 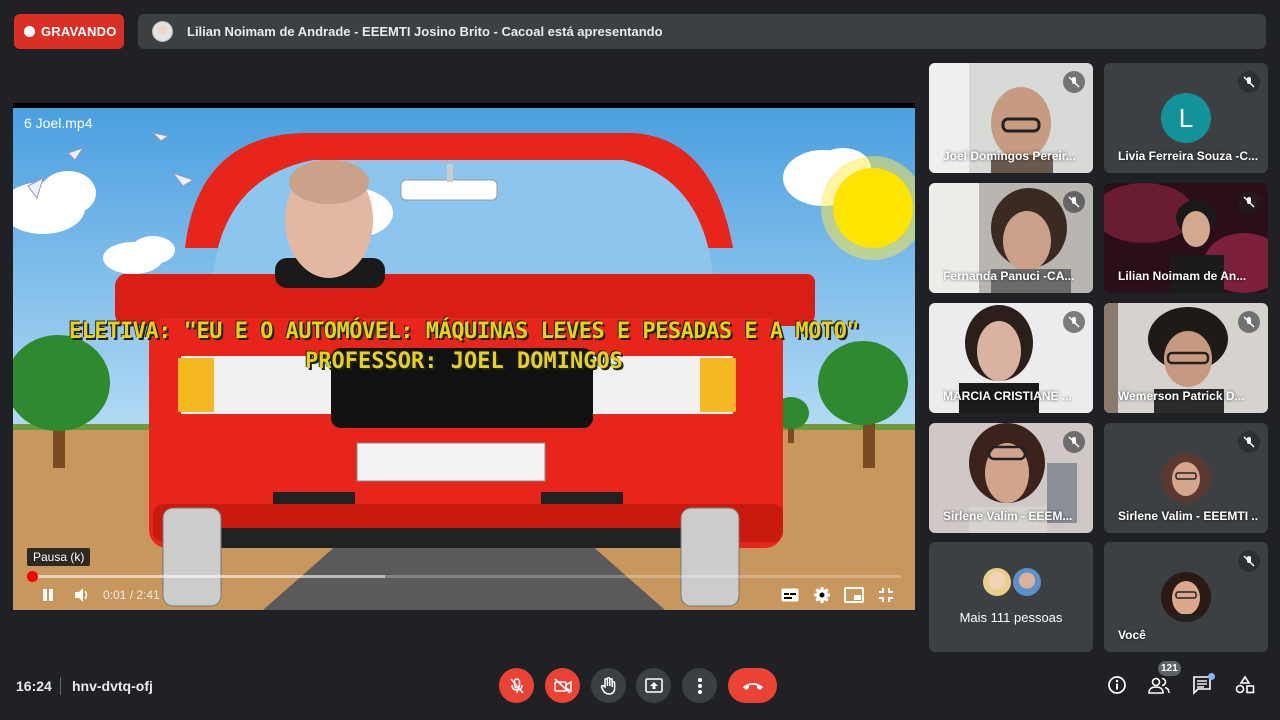 I want to click on present-icon, so click(x=653, y=685).